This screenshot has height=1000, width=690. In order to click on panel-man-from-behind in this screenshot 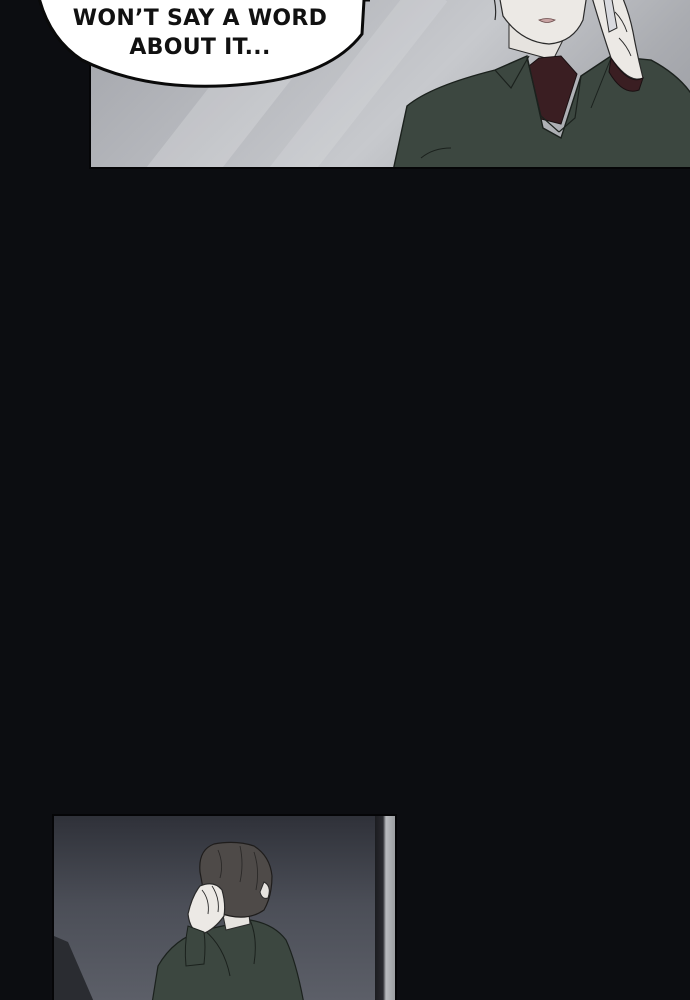, I will do `click(224, 907)`.